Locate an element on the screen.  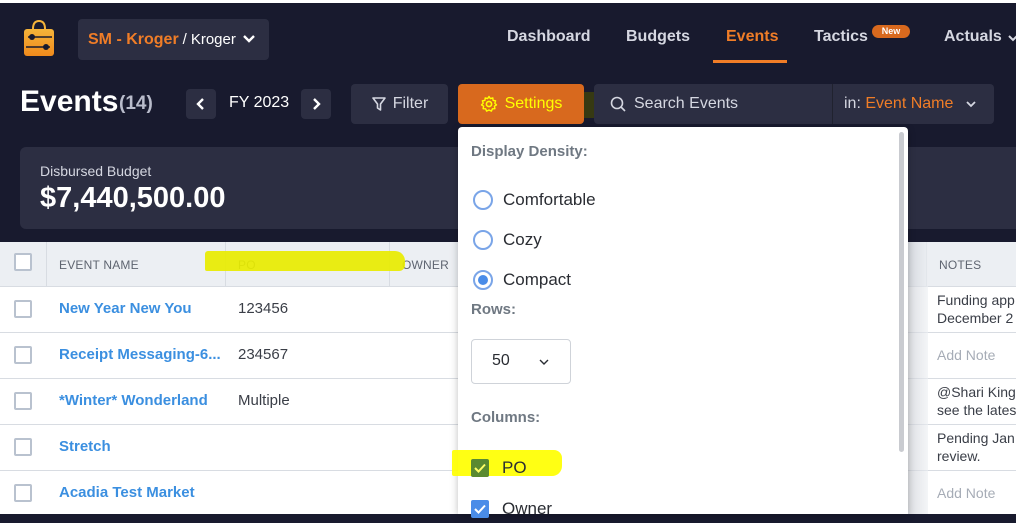
budget-label: Disbursed Budget is located at coordinates (96, 171).